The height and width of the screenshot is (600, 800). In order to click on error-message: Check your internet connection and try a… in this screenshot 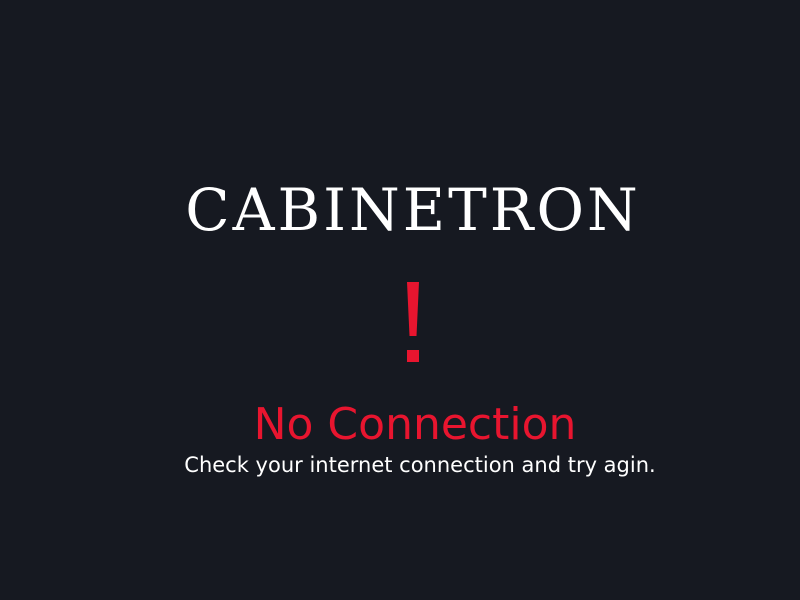, I will do `click(420, 465)`.